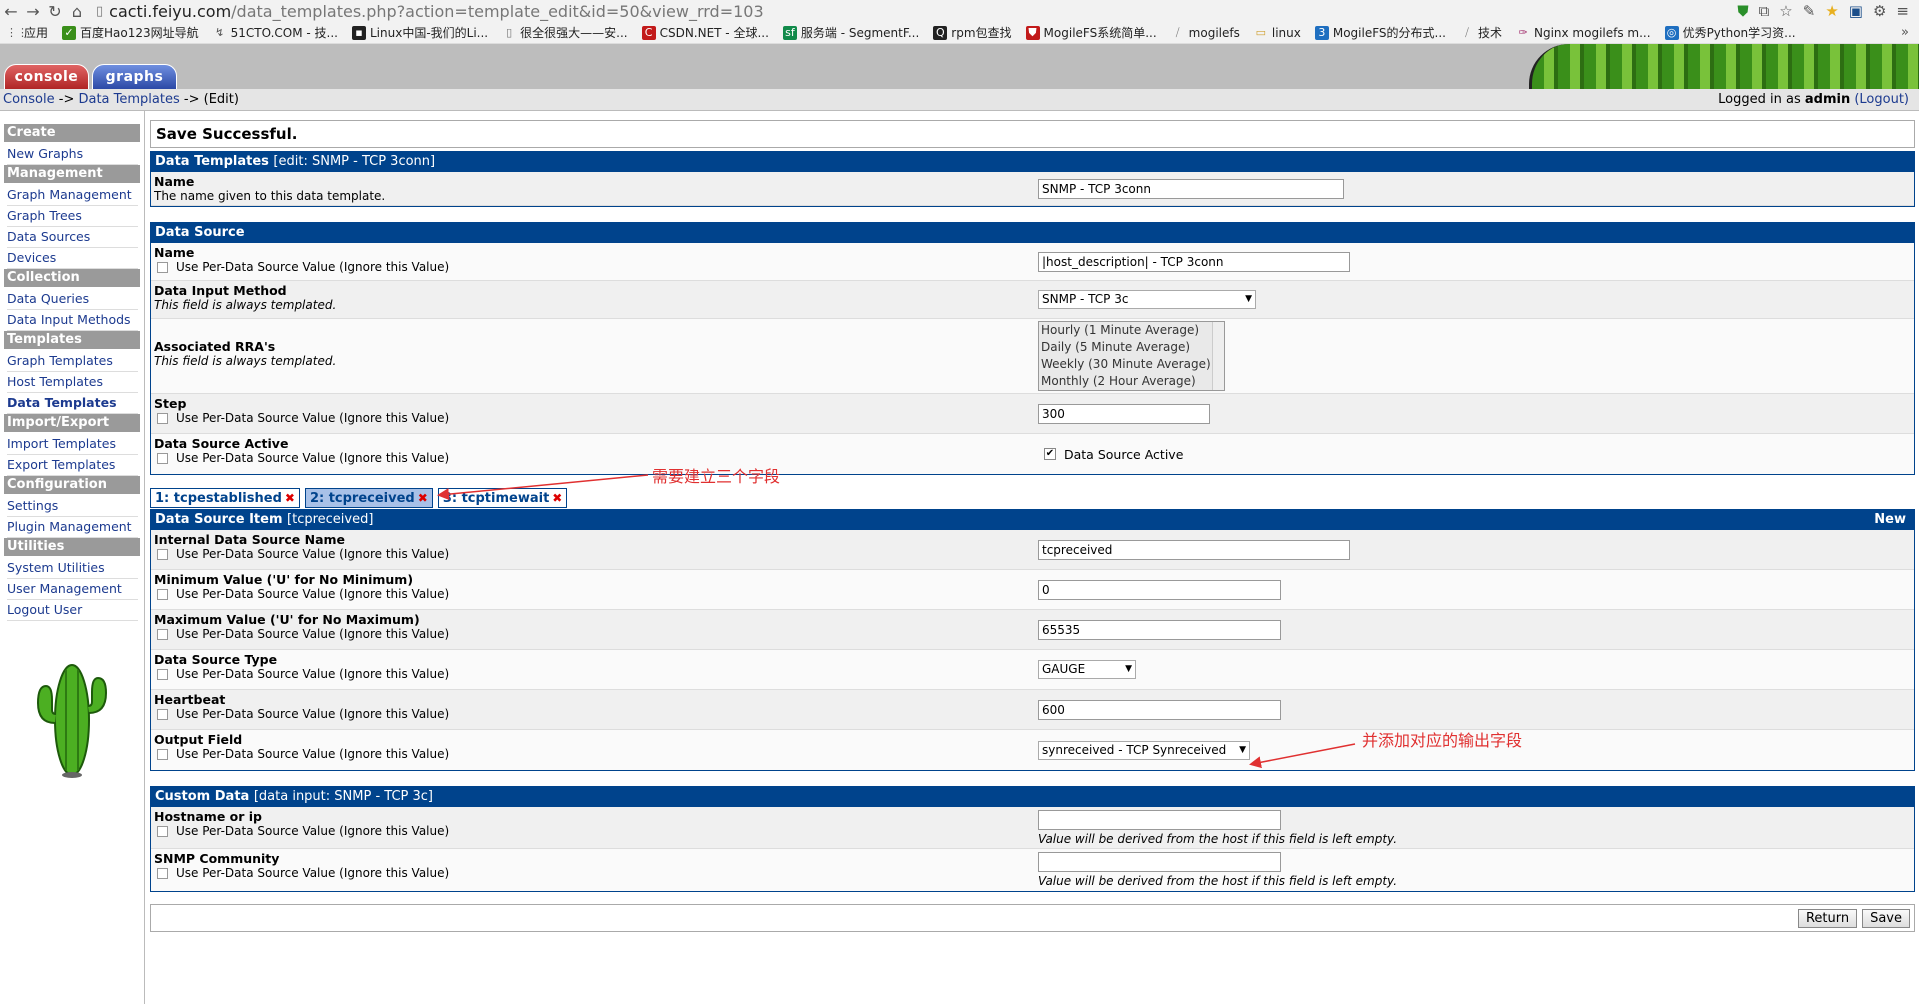 This screenshot has width=1919, height=1004. Describe the element at coordinates (1809, 11) in the screenshot. I see `extension-icon: ✎` at that location.